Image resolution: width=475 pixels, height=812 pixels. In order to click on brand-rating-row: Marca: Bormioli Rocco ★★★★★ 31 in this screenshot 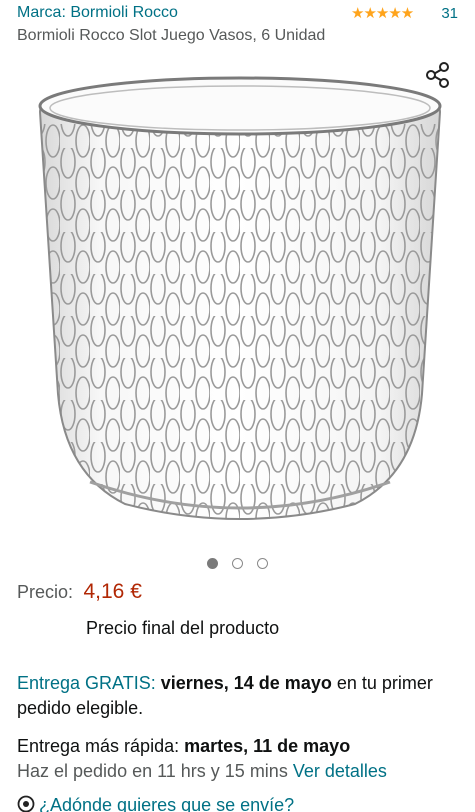, I will do `click(237, 14)`.